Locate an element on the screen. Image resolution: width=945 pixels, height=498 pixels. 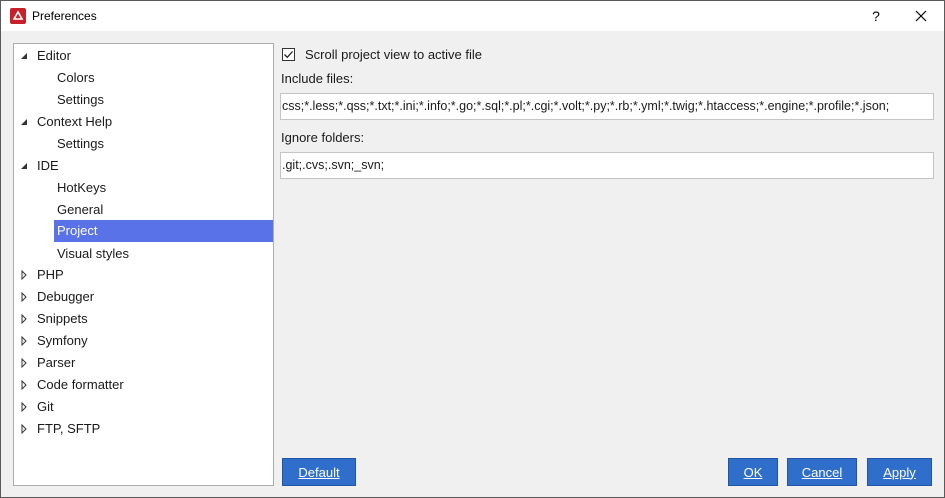
tree-item-editor-settings: Settings is located at coordinates (80, 100).